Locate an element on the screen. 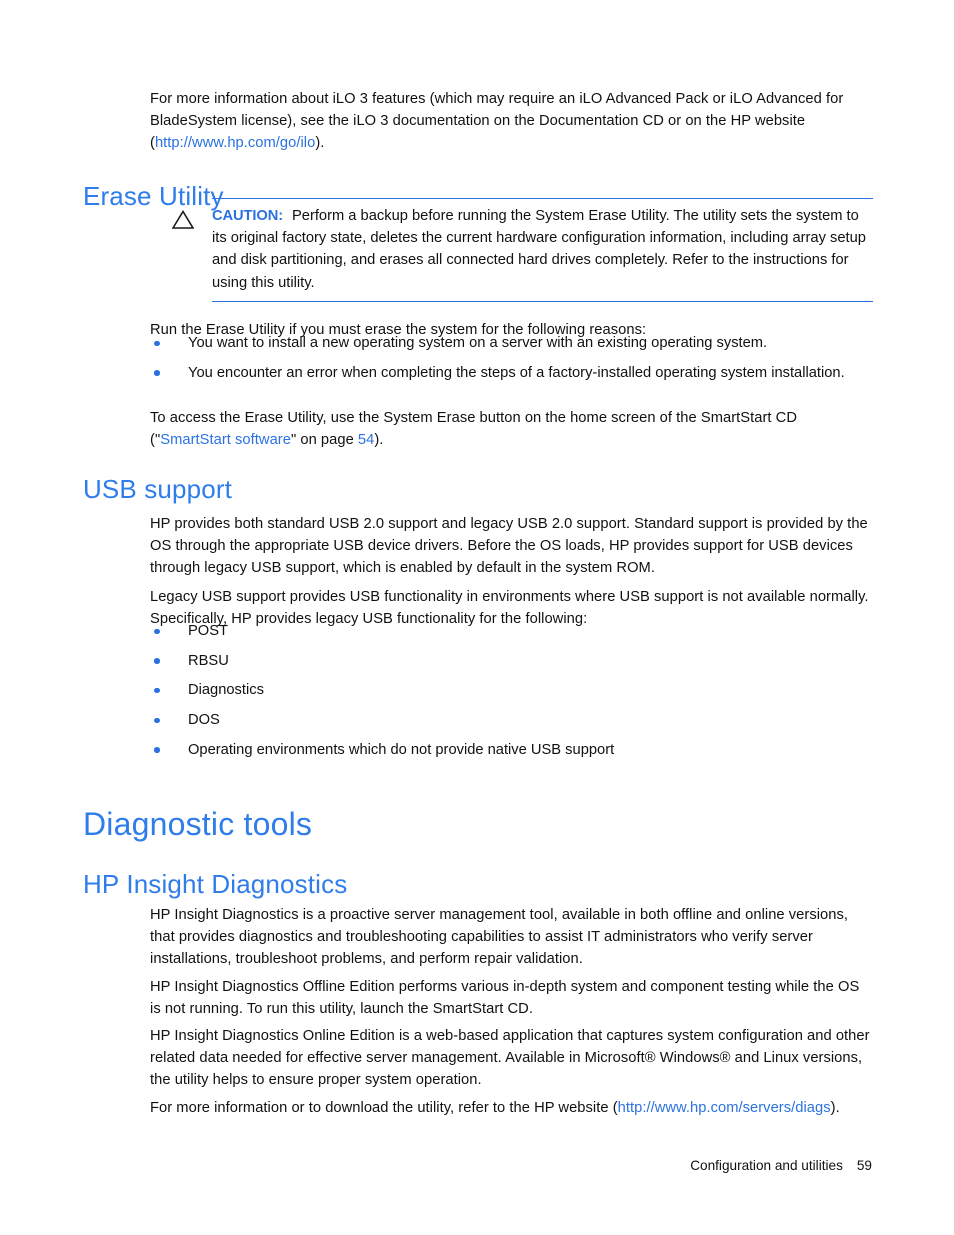  list-item-label: Diagnostics is located at coordinates (226, 690).